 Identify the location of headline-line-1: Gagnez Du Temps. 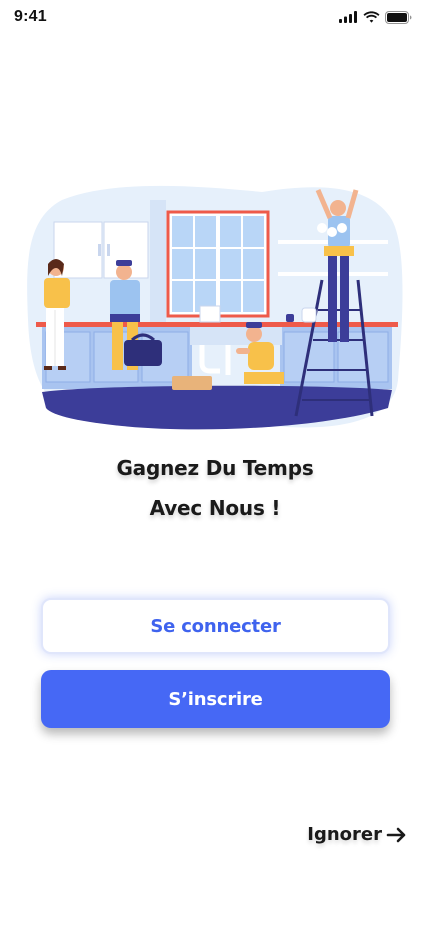
(215, 468).